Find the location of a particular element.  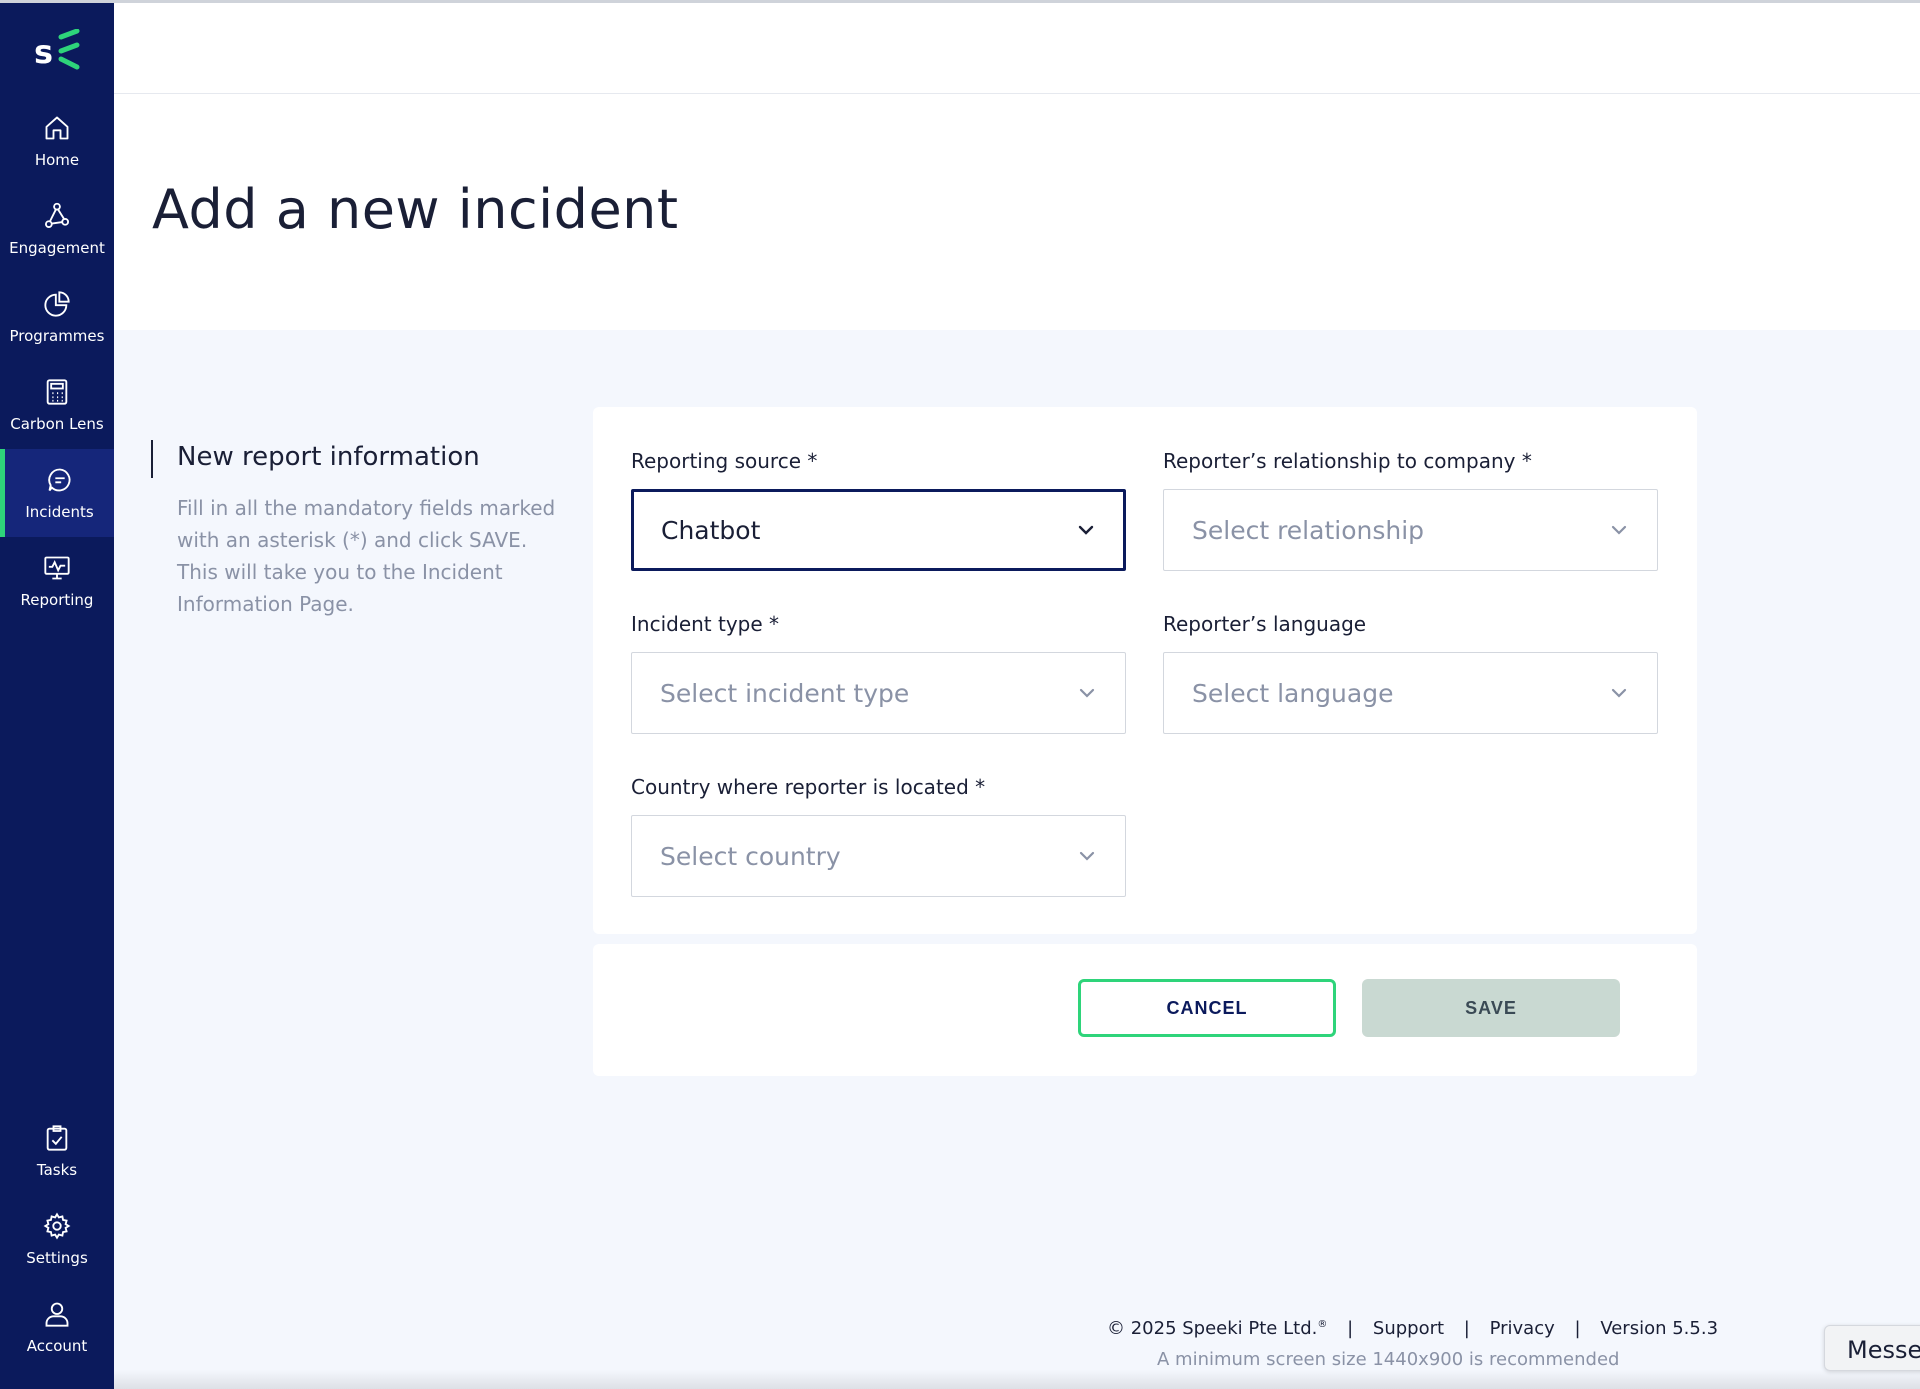

nav-item-settings: Settings is located at coordinates (57, 1239).